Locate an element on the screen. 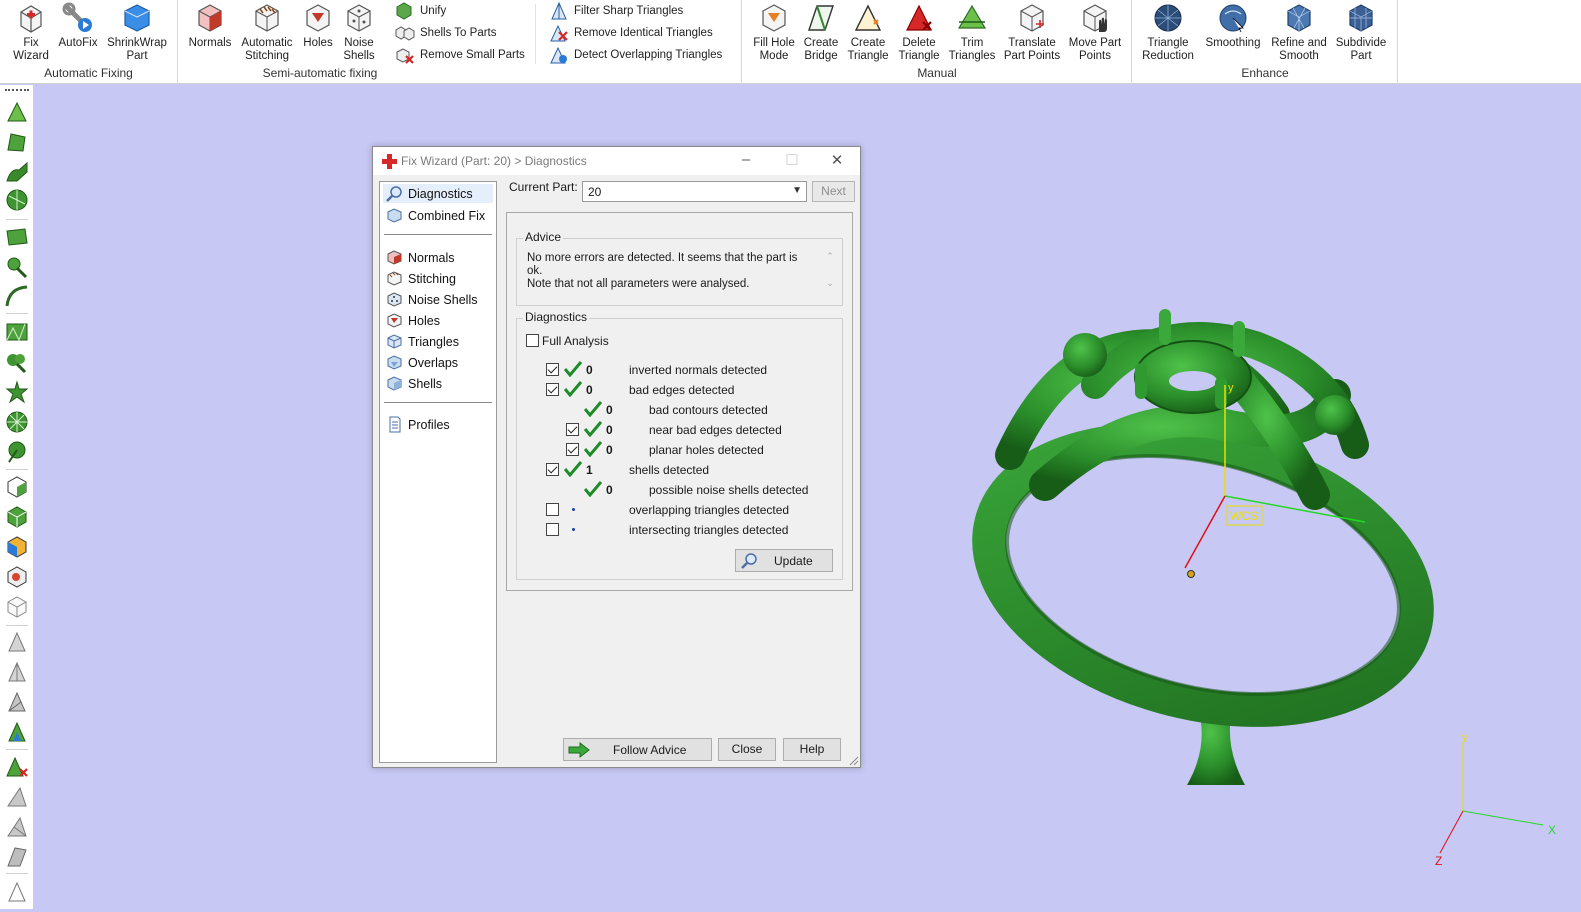 This screenshot has width=1581, height=912. mesh-tool-icon is located at coordinates (17, 332).